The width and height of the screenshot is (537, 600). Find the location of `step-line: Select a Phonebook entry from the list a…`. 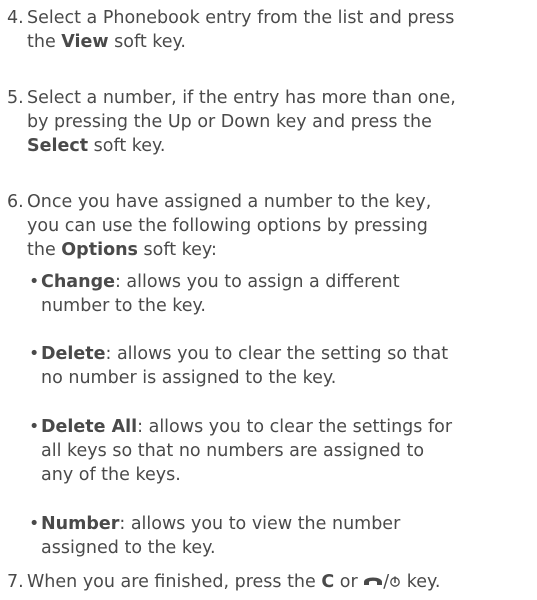

step-line: Select a Phonebook entry from the list a… is located at coordinates (241, 18).